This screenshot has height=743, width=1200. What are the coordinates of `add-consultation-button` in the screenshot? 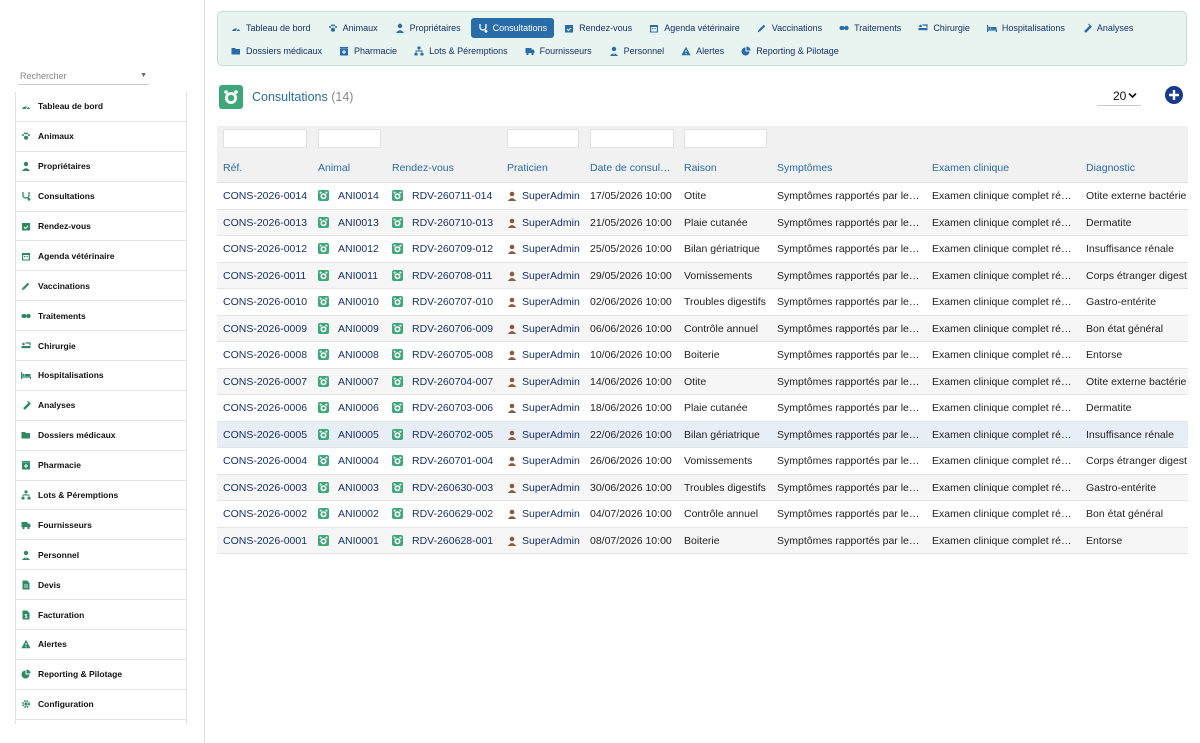 It's located at (1174, 95).